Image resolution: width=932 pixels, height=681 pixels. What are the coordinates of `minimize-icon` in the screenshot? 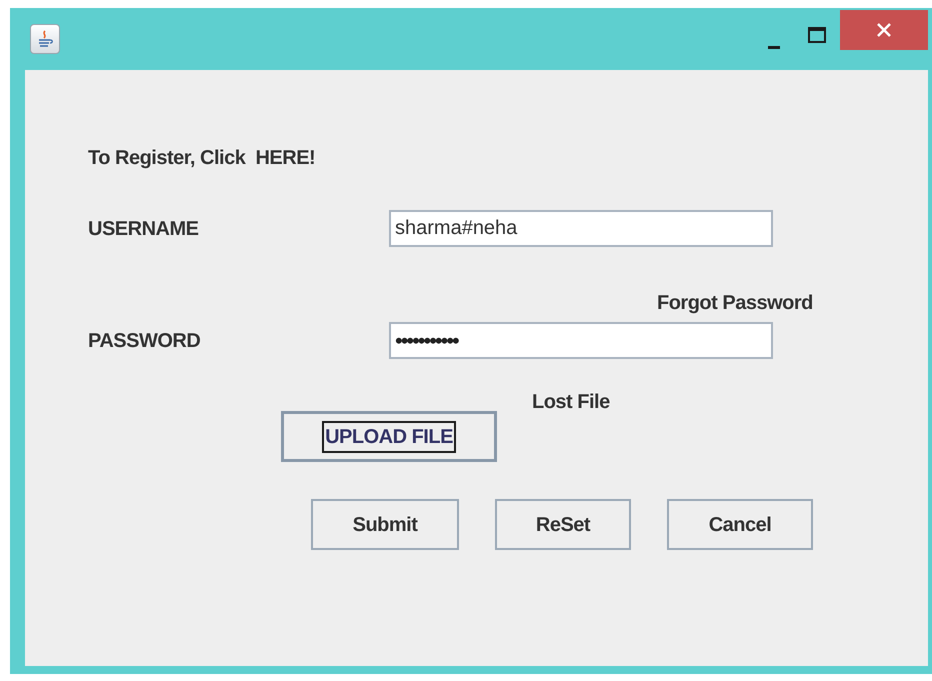 It's located at (774, 47).